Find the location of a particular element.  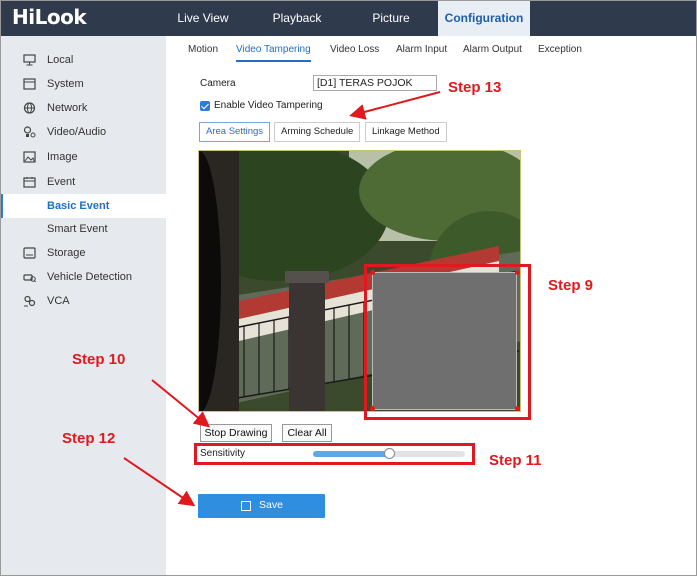

sidebar-item-network: Network is located at coordinates (83, 108).